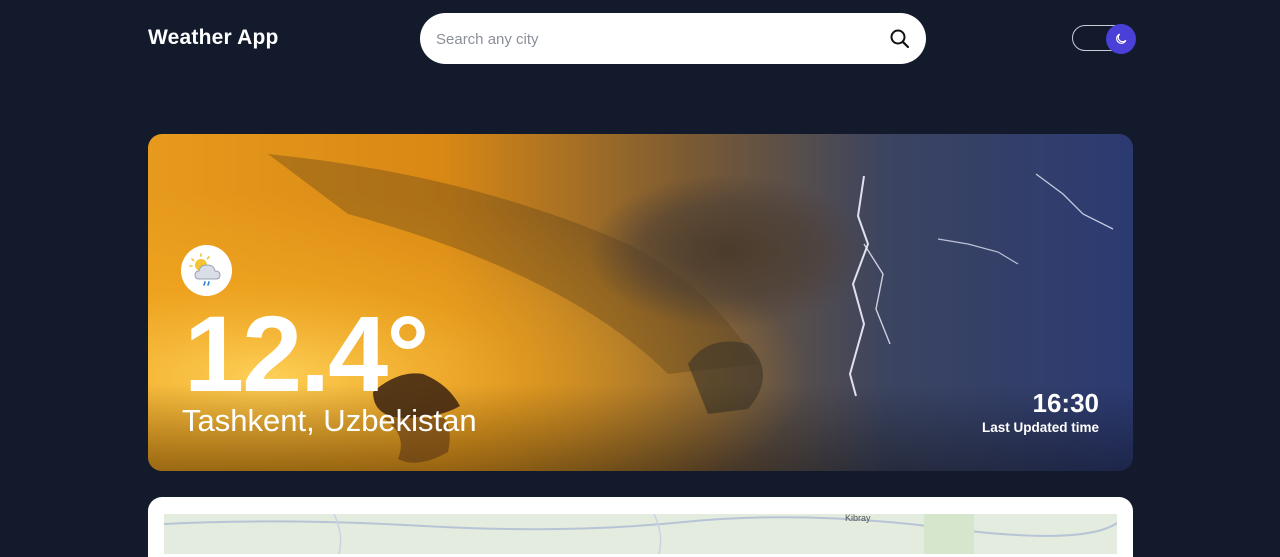 The width and height of the screenshot is (1280, 557). I want to click on app-header: Weather App, so click(640, 40).